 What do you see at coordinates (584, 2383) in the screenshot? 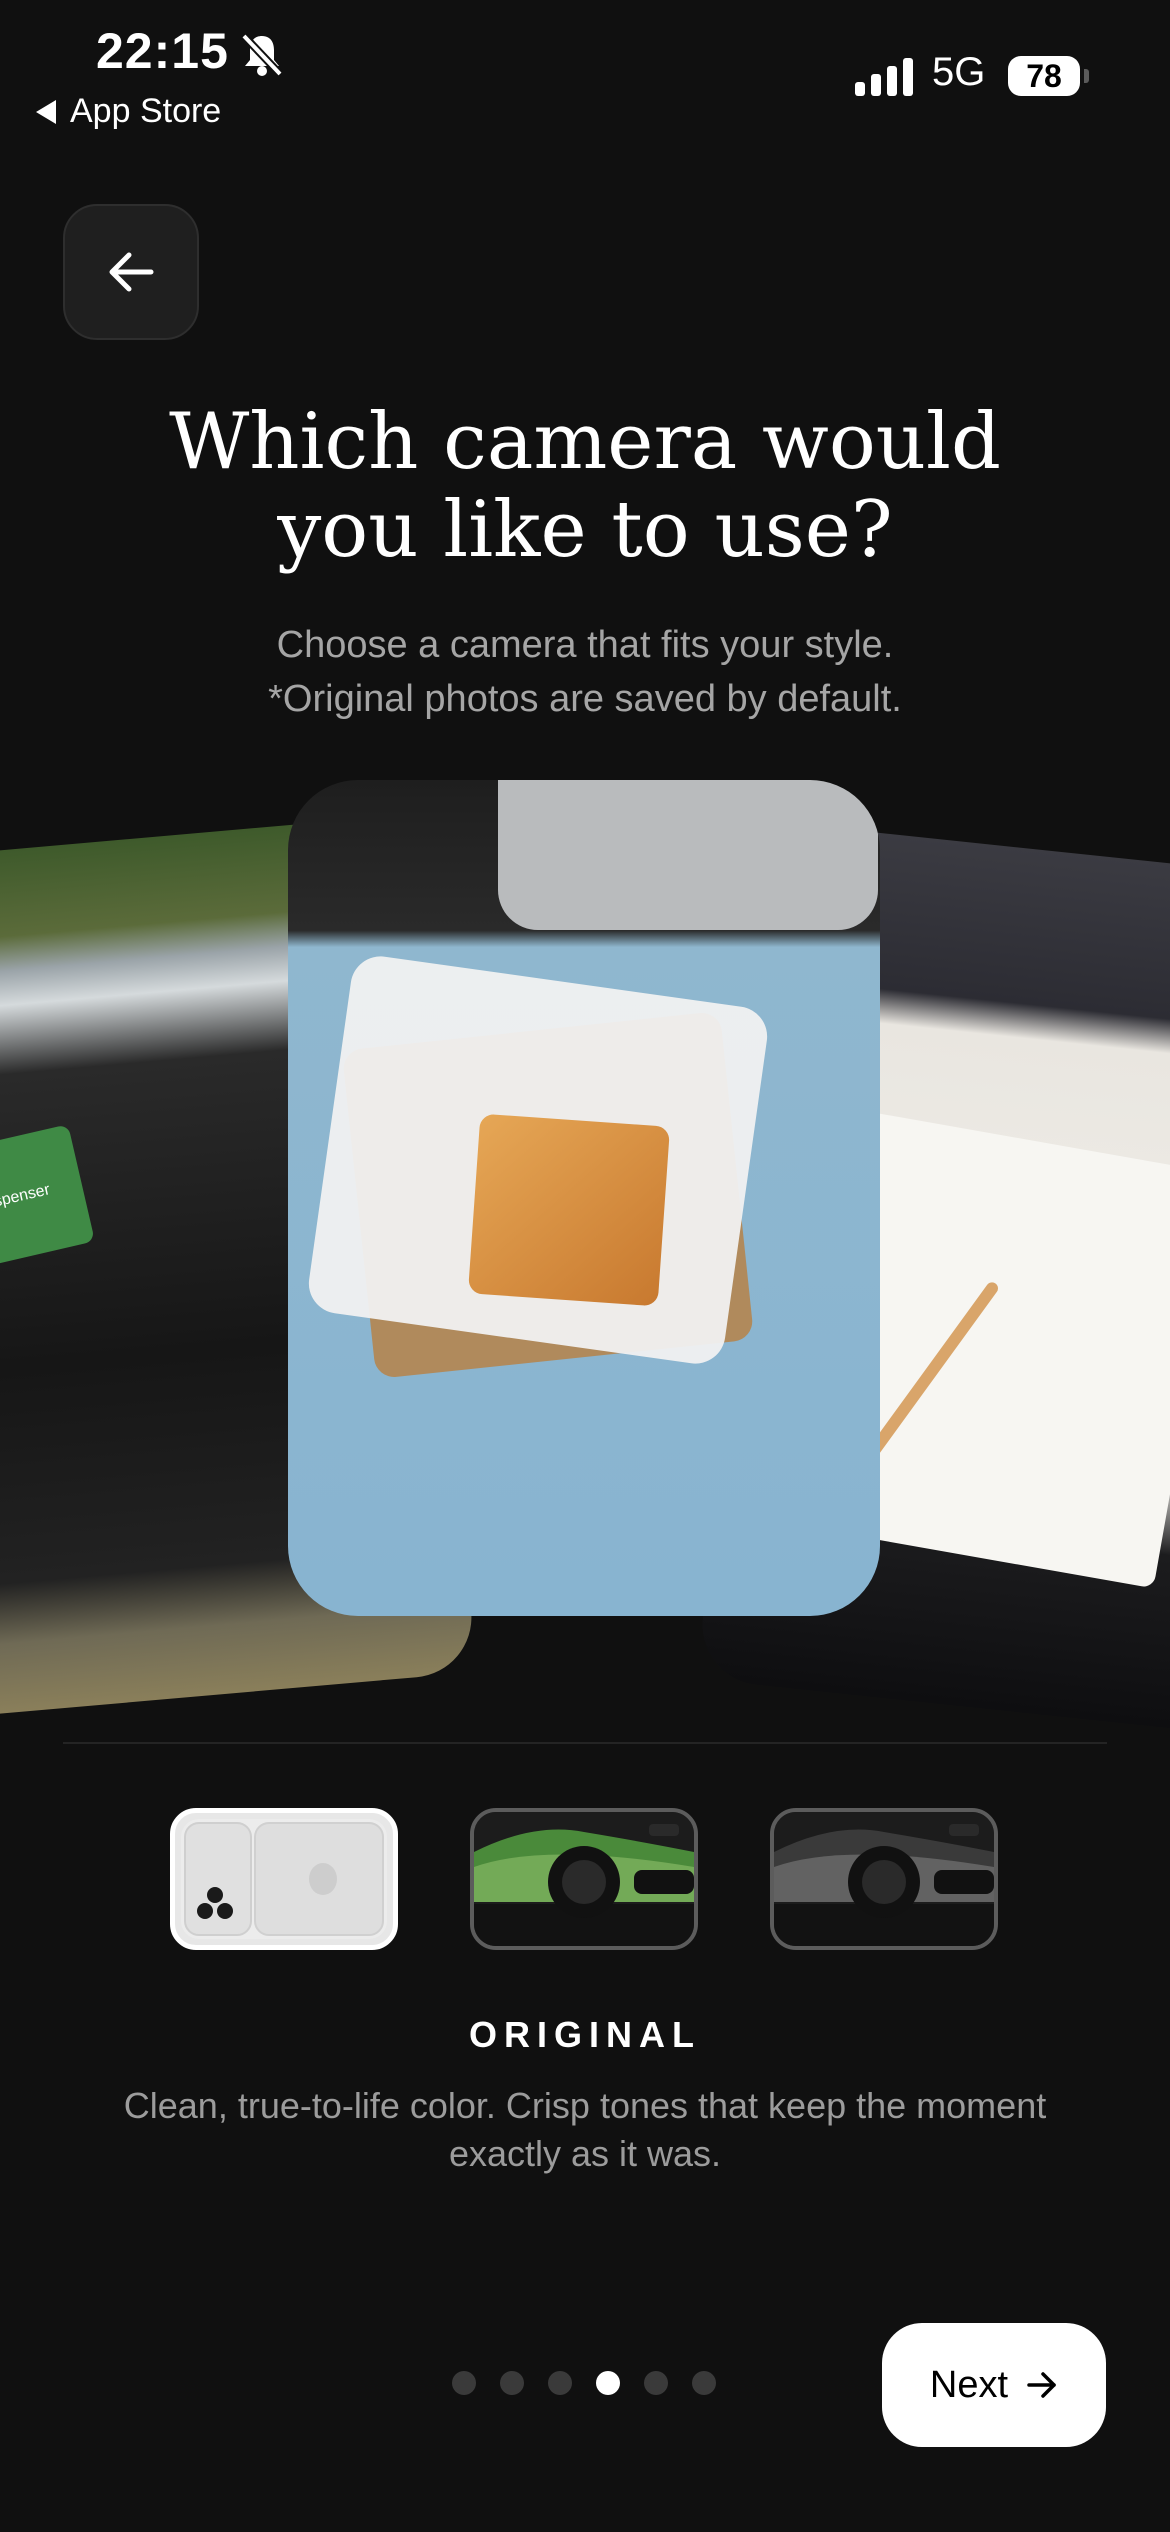
I see `page-indicator` at bounding box center [584, 2383].